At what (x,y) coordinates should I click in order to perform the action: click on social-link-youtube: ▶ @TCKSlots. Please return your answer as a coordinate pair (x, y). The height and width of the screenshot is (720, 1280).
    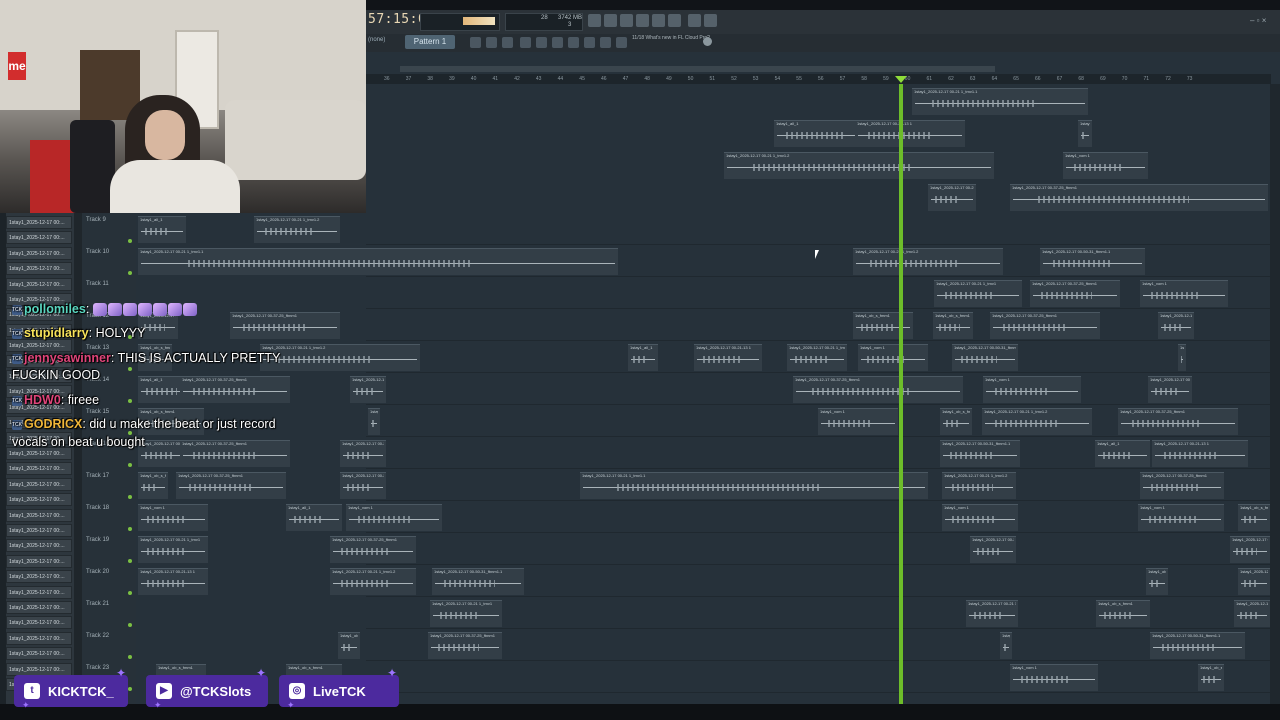
    Looking at the image, I should click on (207, 691).